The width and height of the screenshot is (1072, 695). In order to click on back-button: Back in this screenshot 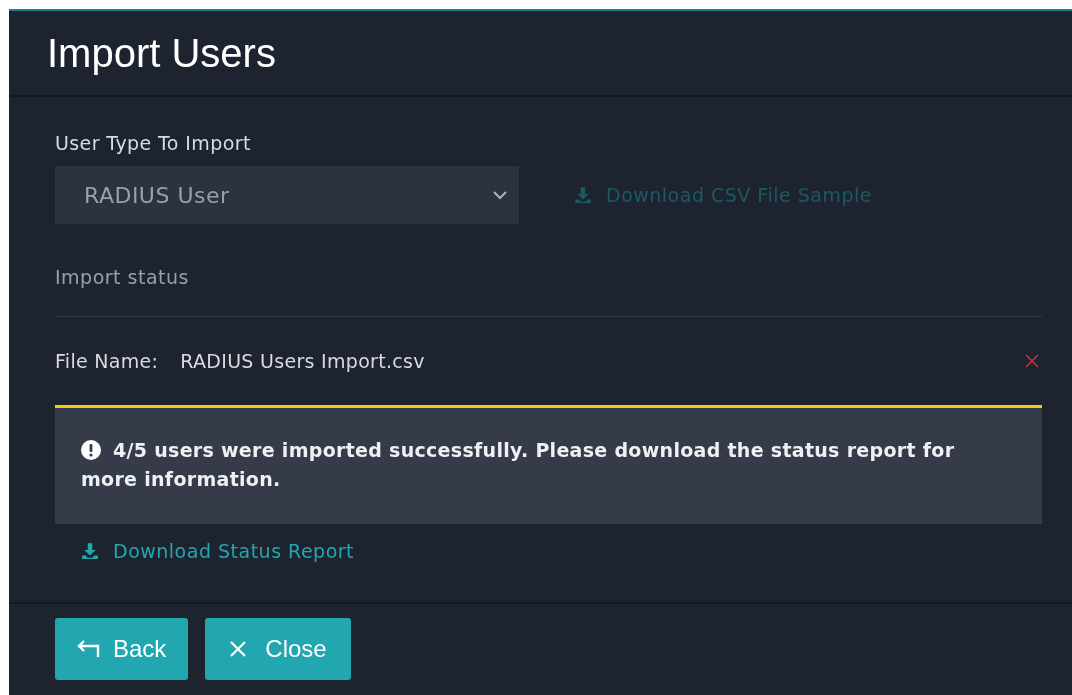, I will do `click(122, 649)`.